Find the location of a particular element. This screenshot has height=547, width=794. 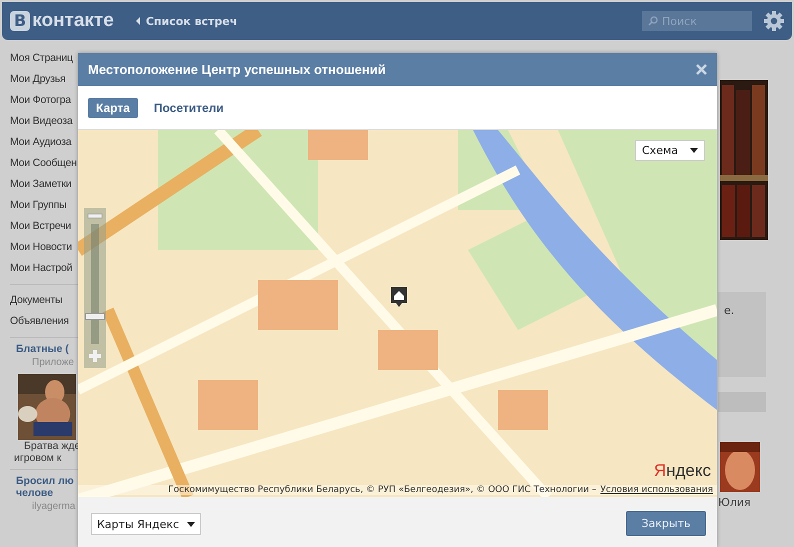

sidebar-item: Мои Видеоза is located at coordinates (41, 121).